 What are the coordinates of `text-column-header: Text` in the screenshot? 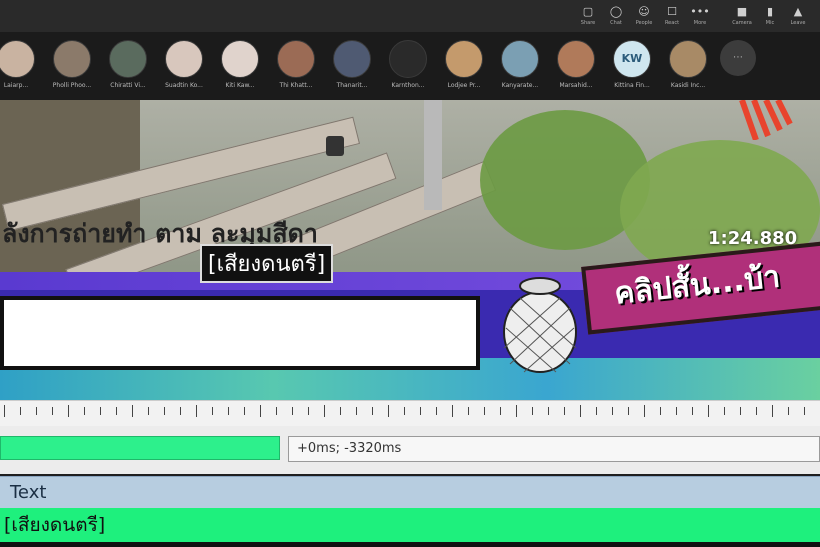 It's located at (410, 492).